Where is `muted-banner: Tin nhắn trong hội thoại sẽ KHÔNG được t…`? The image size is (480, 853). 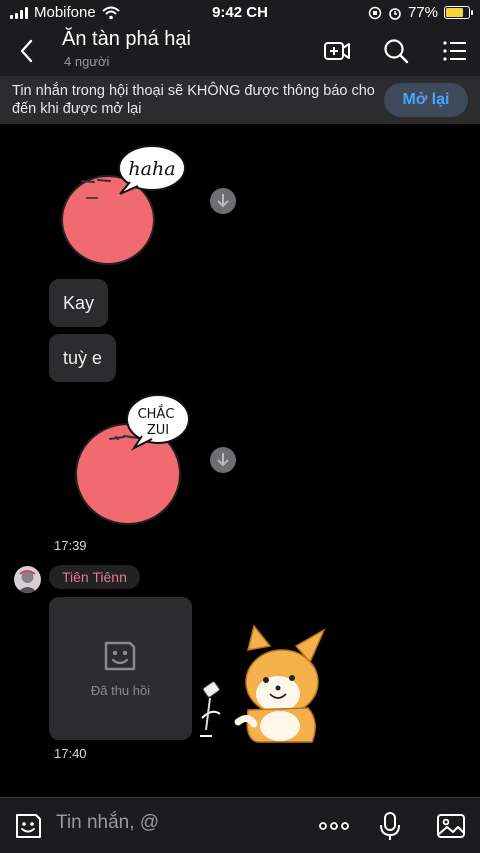 muted-banner: Tin nhắn trong hội thoại sẽ KHÔNG được t… is located at coordinates (240, 100).